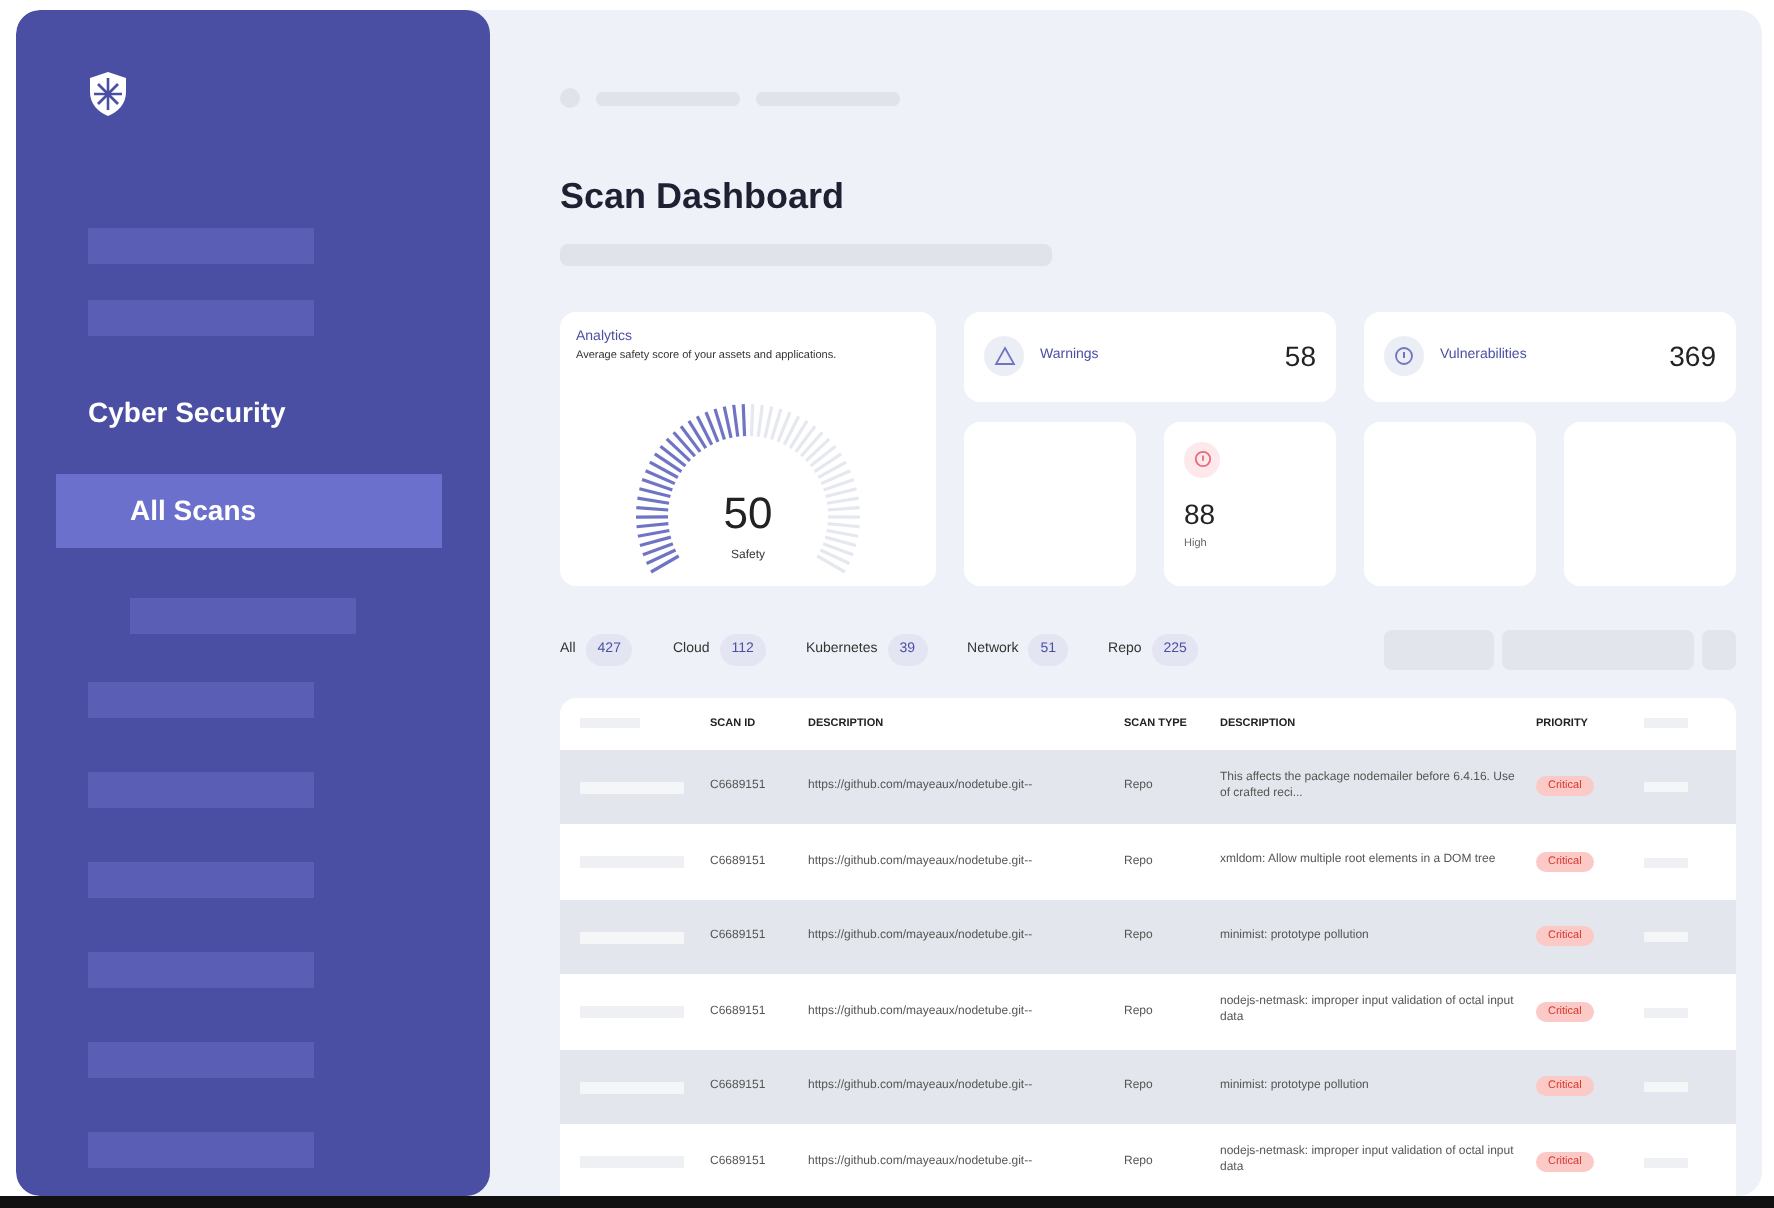 The image size is (1774, 1208). Describe the element at coordinates (188, 413) in the screenshot. I see `sidebar-section-title: Cyber Security` at that location.